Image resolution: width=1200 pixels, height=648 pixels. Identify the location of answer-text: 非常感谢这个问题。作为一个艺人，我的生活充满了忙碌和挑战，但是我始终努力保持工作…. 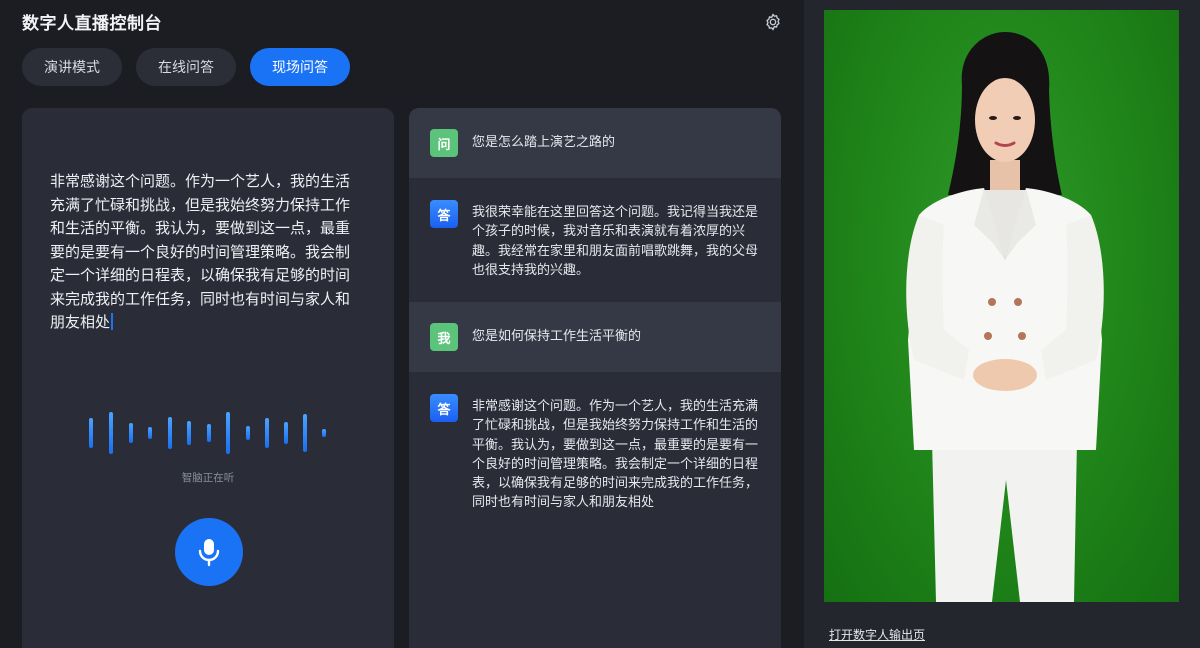
(615, 455).